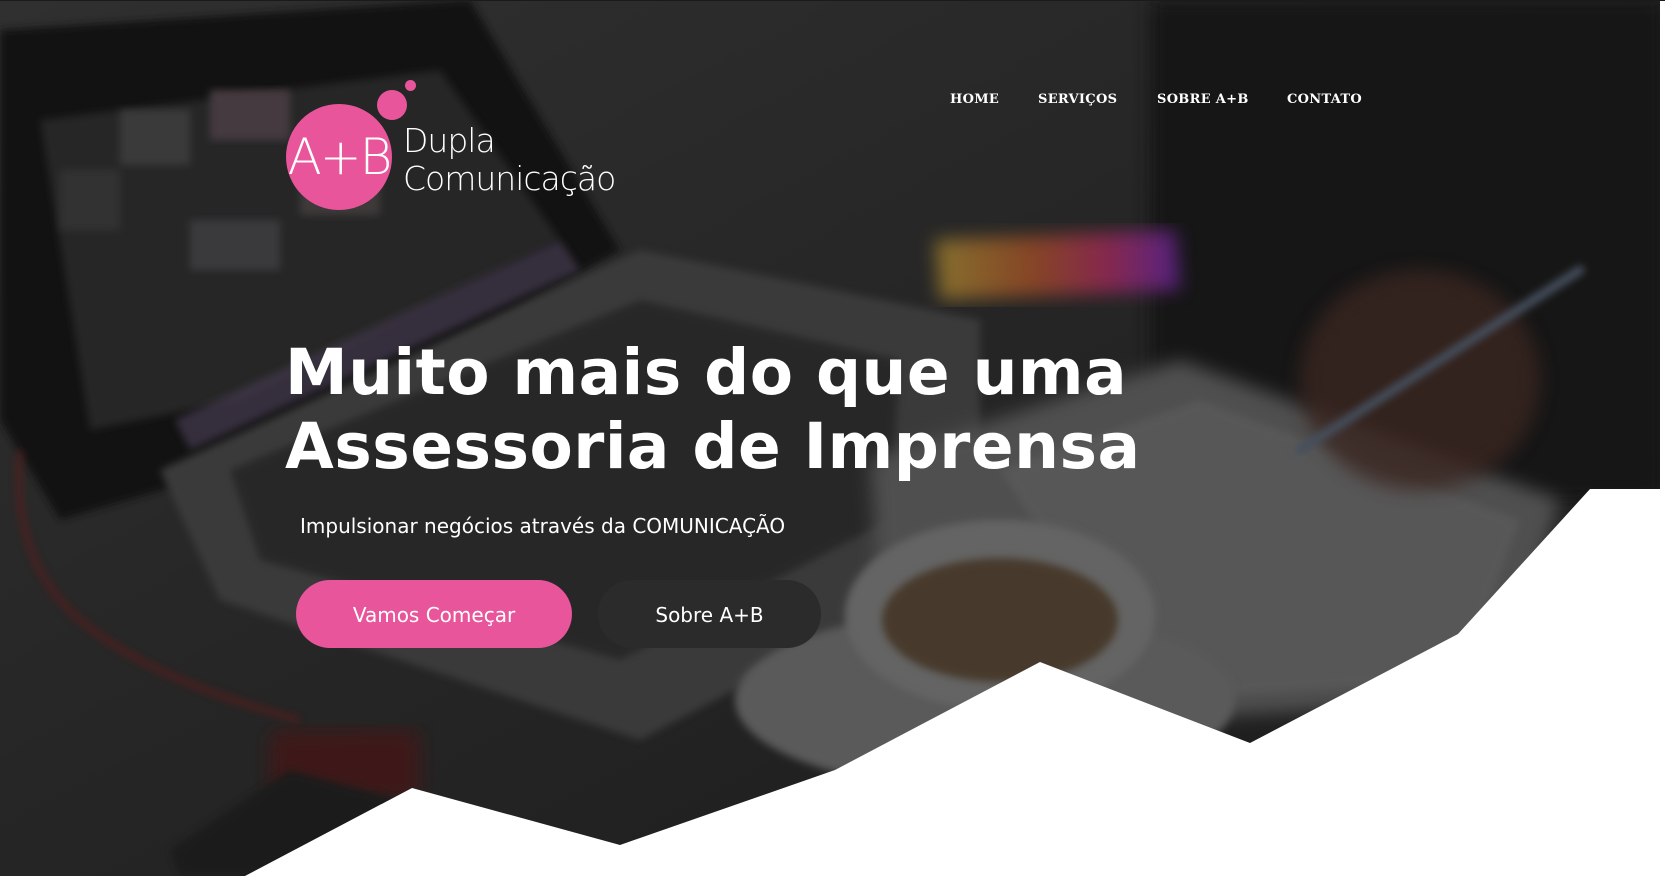  Describe the element at coordinates (1077, 100) in the screenshot. I see `nav-link-servicos: SERVIÇOS` at that location.